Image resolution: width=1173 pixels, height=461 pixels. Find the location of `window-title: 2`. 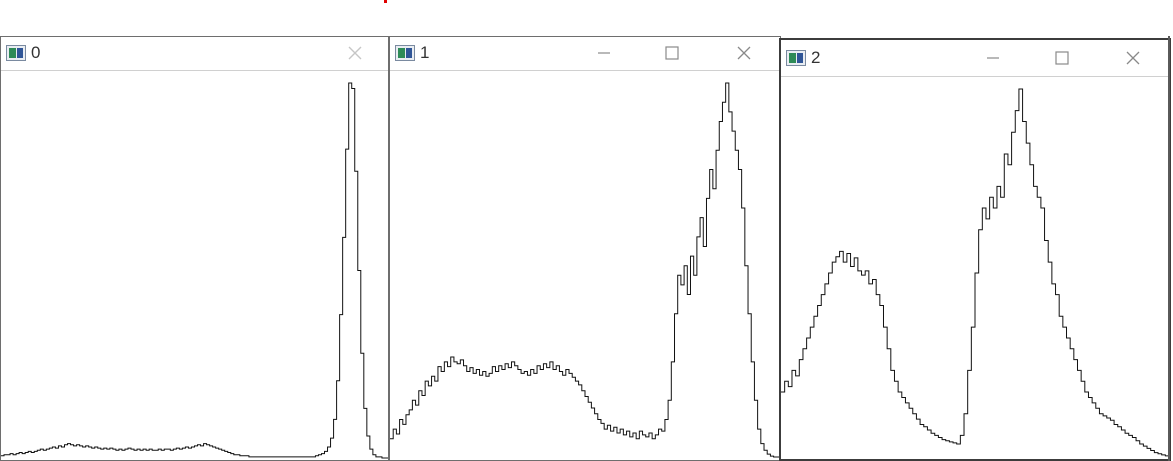

window-title: 2 is located at coordinates (816, 57).